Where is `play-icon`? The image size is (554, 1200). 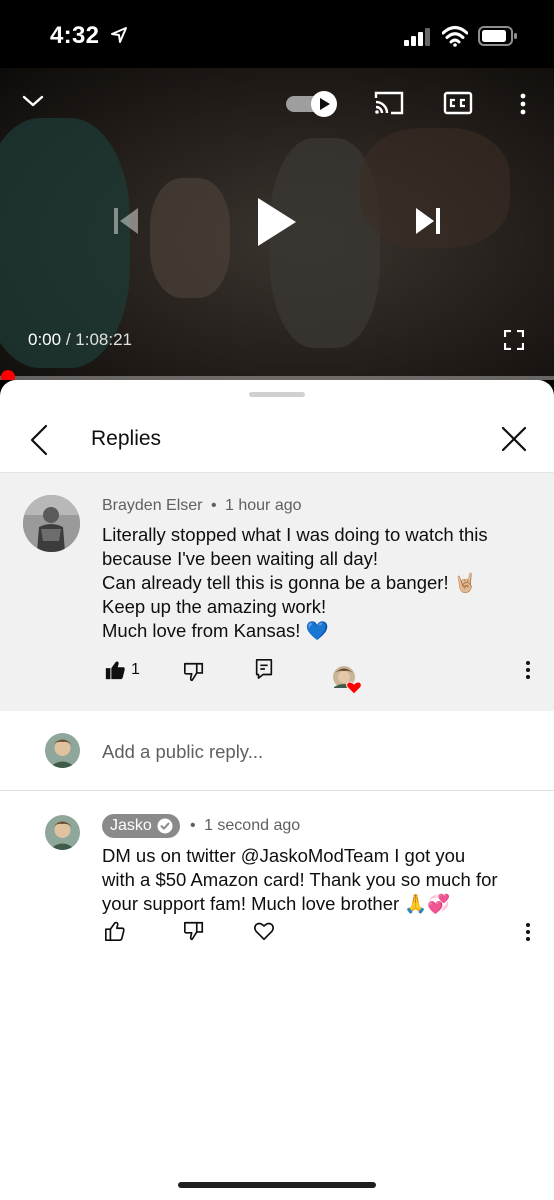
play-icon is located at coordinates (277, 222).